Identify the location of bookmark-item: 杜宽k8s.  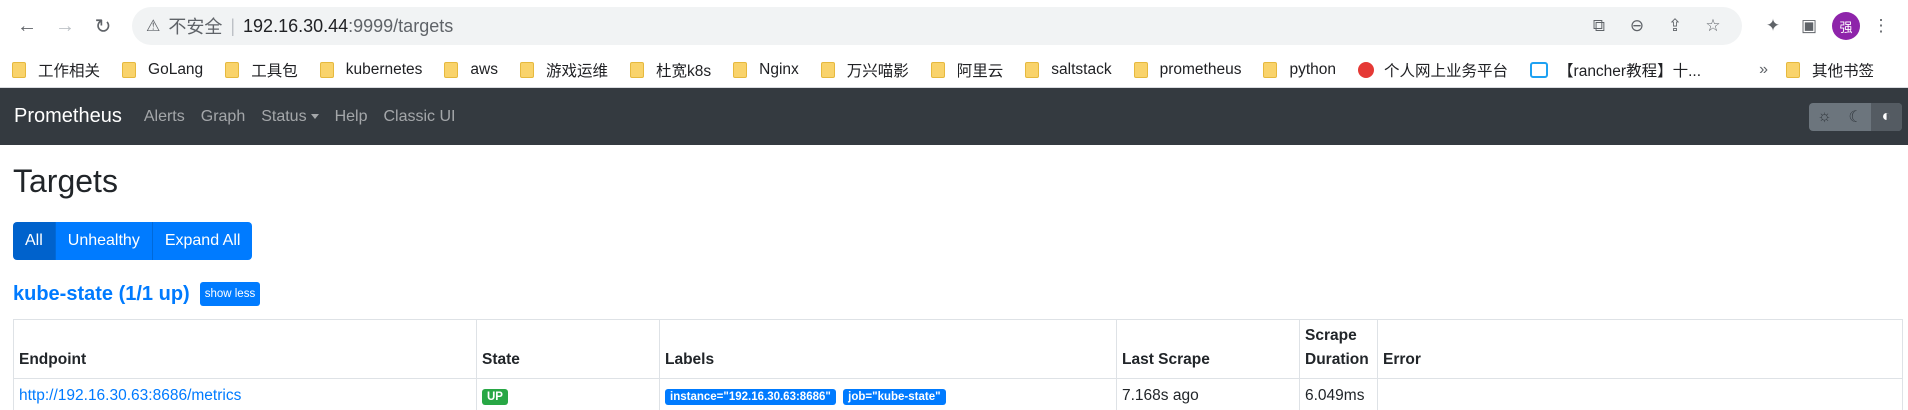
(670, 70).